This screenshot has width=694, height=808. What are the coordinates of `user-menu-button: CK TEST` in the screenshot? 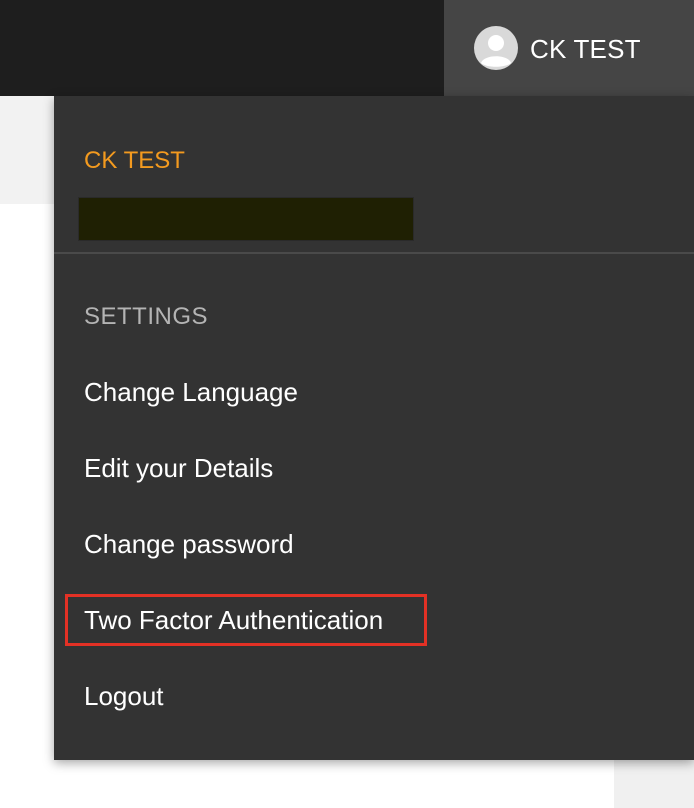 It's located at (569, 48).